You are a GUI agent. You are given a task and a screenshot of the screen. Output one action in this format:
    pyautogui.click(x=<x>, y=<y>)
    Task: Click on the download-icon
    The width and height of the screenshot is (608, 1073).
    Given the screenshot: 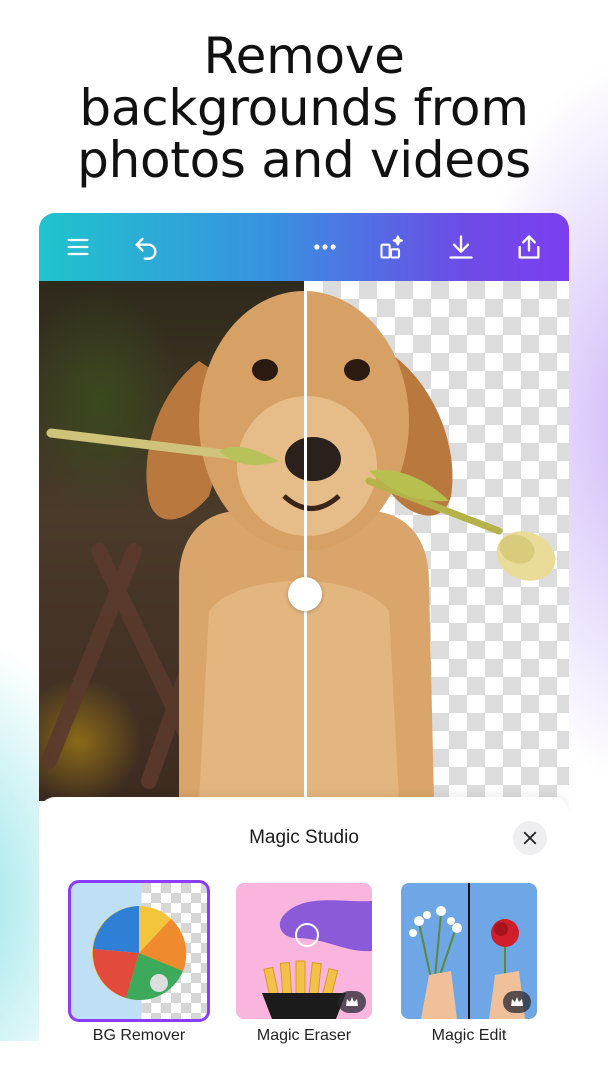 What is the action you would take?
    pyautogui.click(x=461, y=247)
    